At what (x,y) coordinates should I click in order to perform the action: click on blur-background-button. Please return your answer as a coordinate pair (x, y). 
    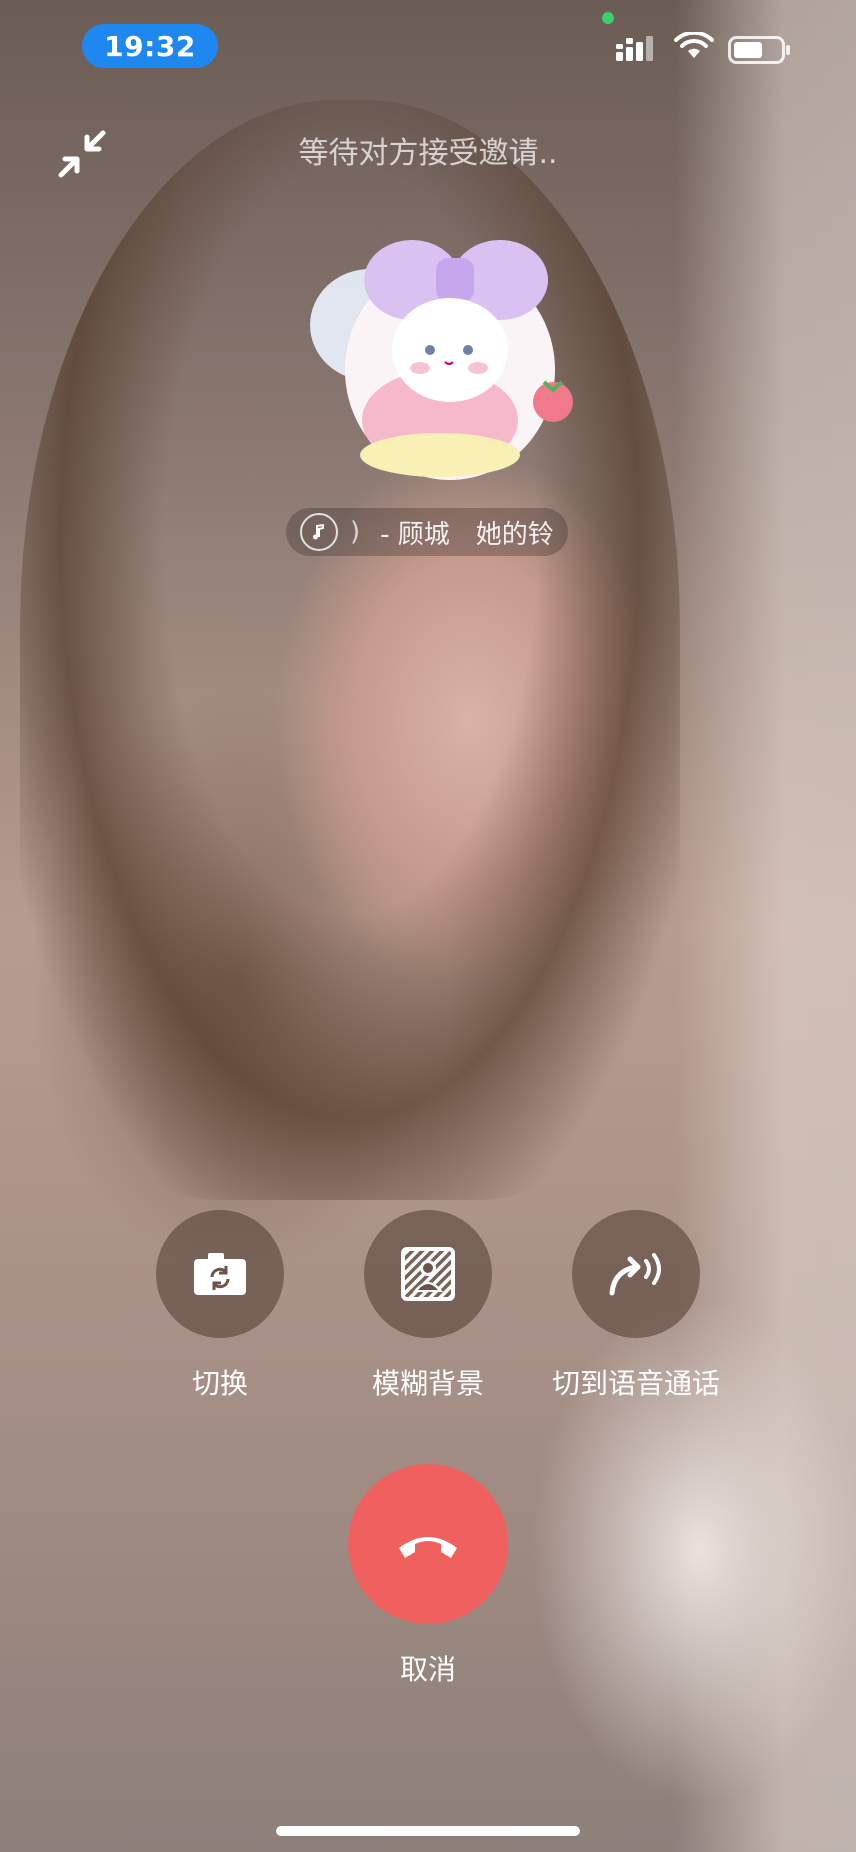
    Looking at the image, I should click on (428, 1274).